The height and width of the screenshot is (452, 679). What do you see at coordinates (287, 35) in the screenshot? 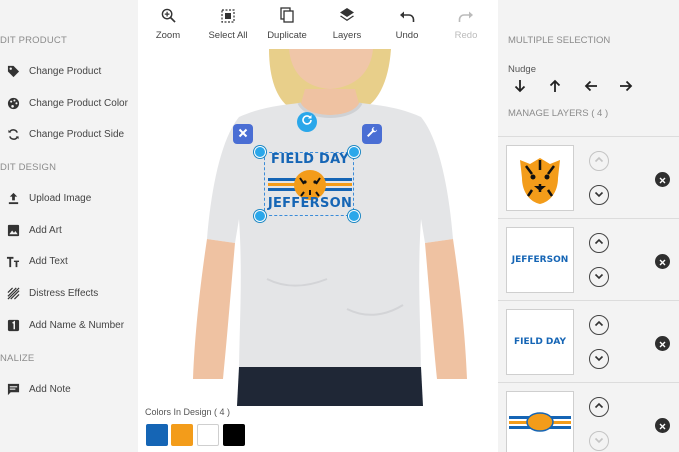
I see `duplicate-label: Duplicate` at bounding box center [287, 35].